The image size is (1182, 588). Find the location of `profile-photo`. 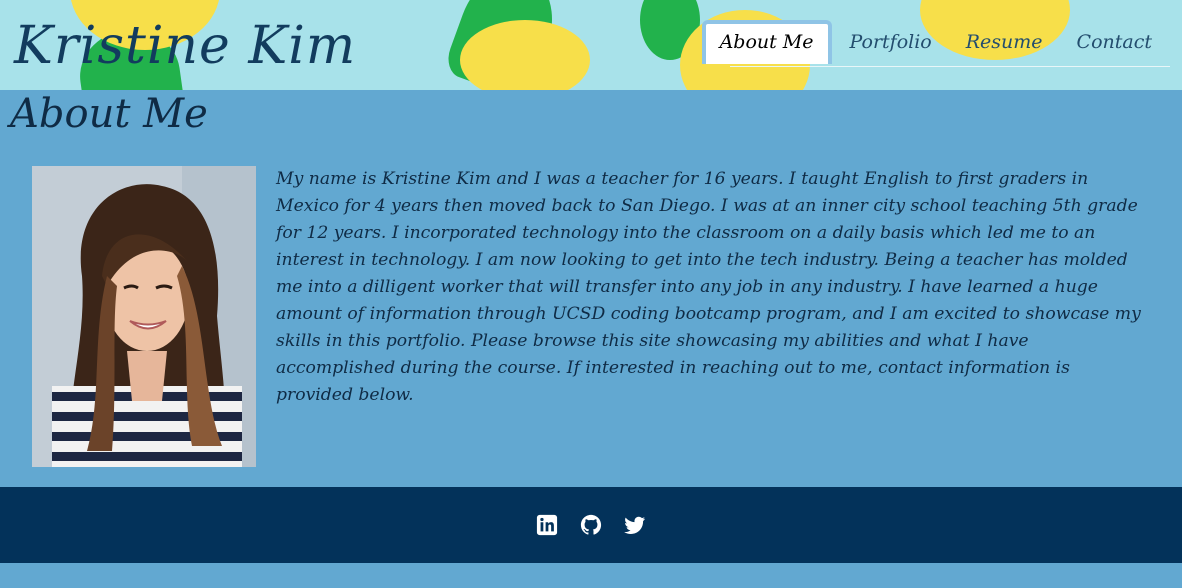

profile-photo is located at coordinates (144, 316).